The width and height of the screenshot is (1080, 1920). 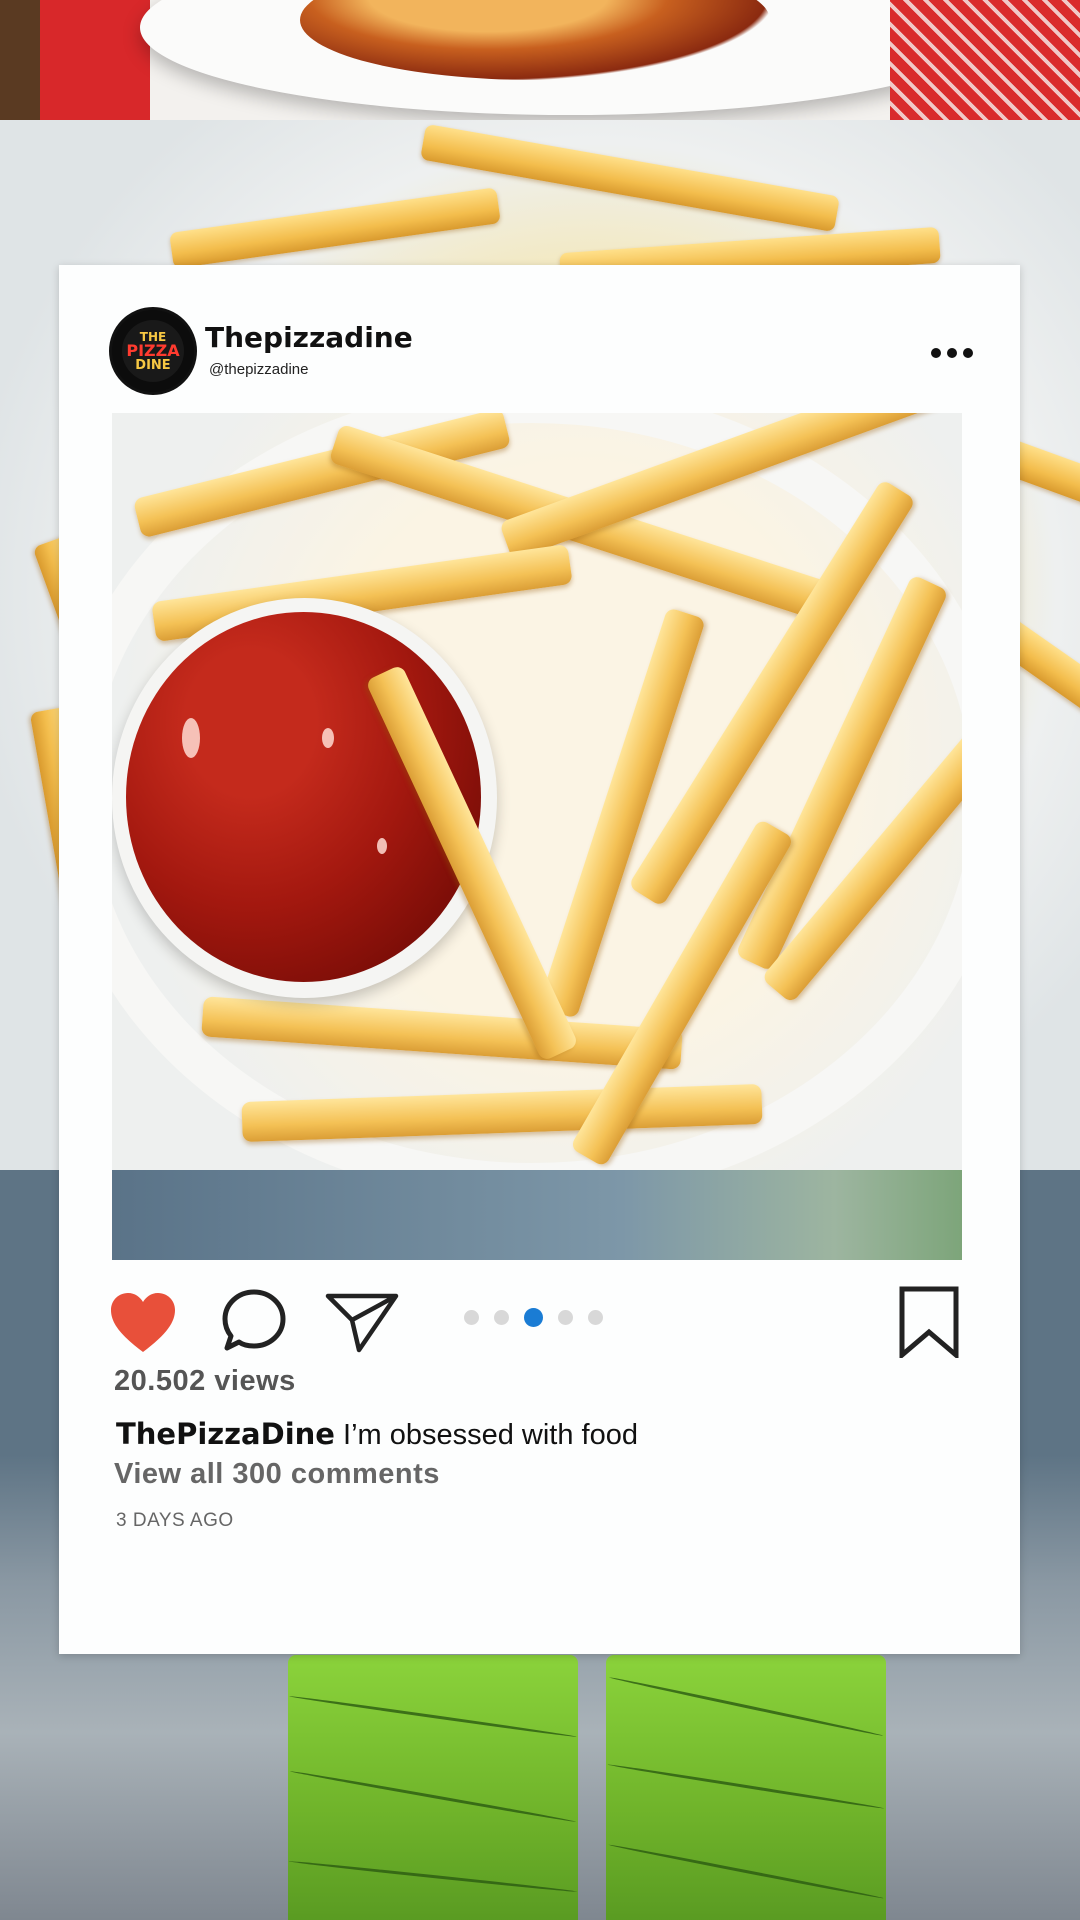 What do you see at coordinates (309, 337) in the screenshot?
I see `display-name: Thepizzadine` at bounding box center [309, 337].